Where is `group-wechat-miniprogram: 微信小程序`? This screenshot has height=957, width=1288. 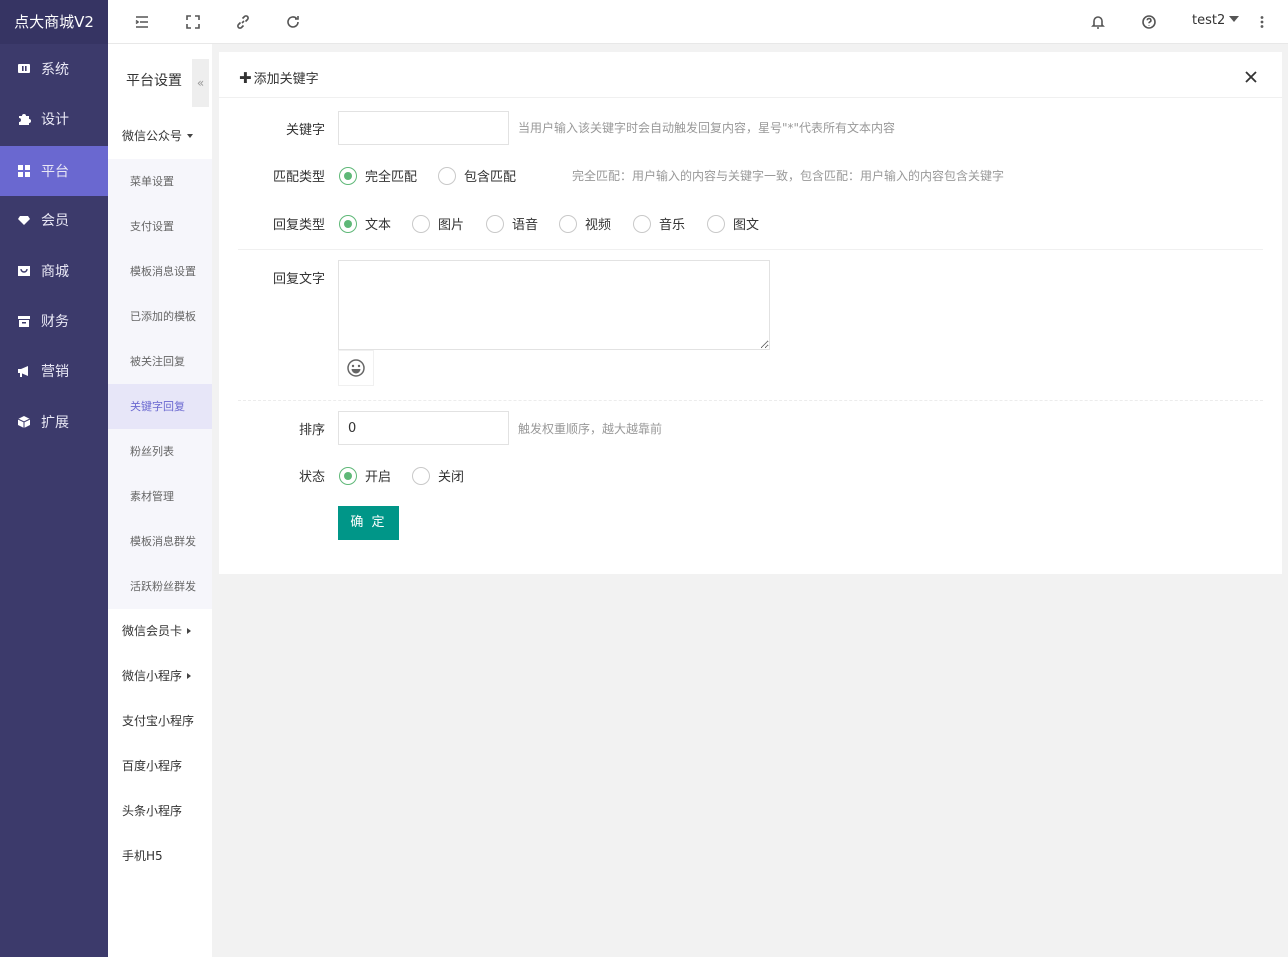
group-wechat-miniprogram: 微信小程序 is located at coordinates (160, 676).